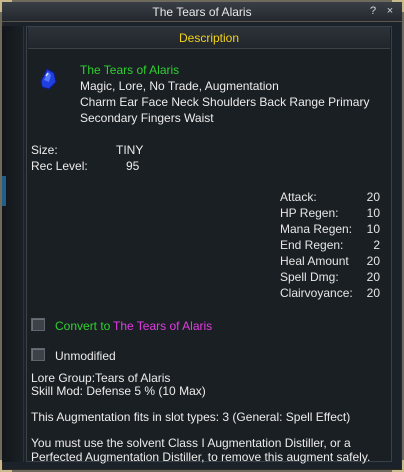  Describe the element at coordinates (209, 38) in the screenshot. I see `description-header: Description` at that location.